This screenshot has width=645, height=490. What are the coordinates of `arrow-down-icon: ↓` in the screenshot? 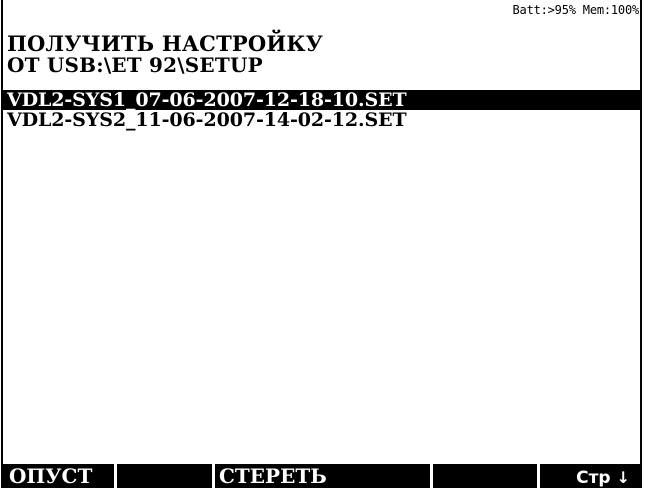 It's located at (623, 477).